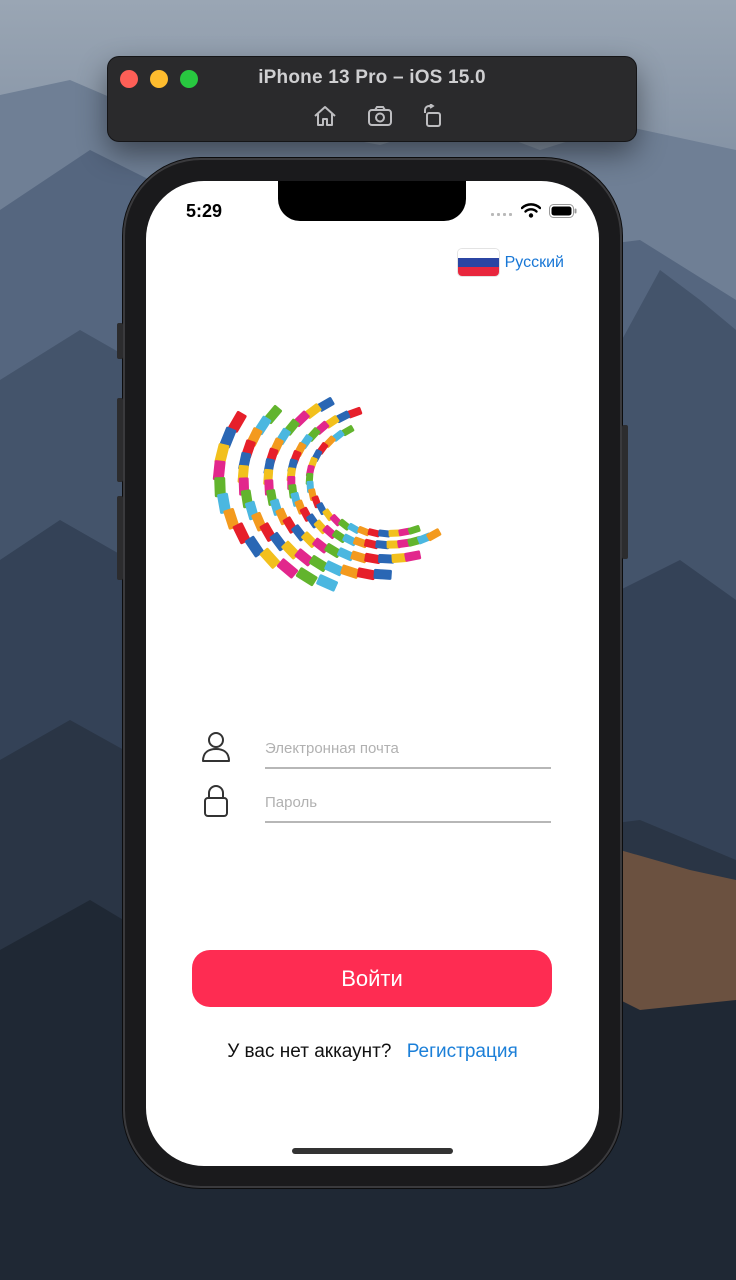  Describe the element at coordinates (501, 214) in the screenshot. I see `signal-icon` at that location.